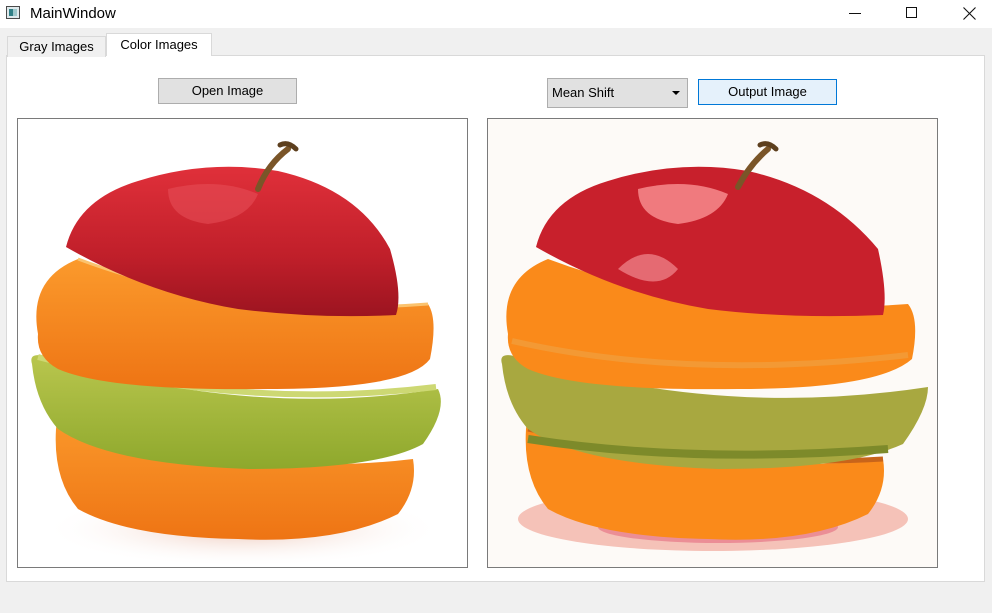  What do you see at coordinates (159, 44) in the screenshot?
I see `tab-color-images: Color Images` at bounding box center [159, 44].